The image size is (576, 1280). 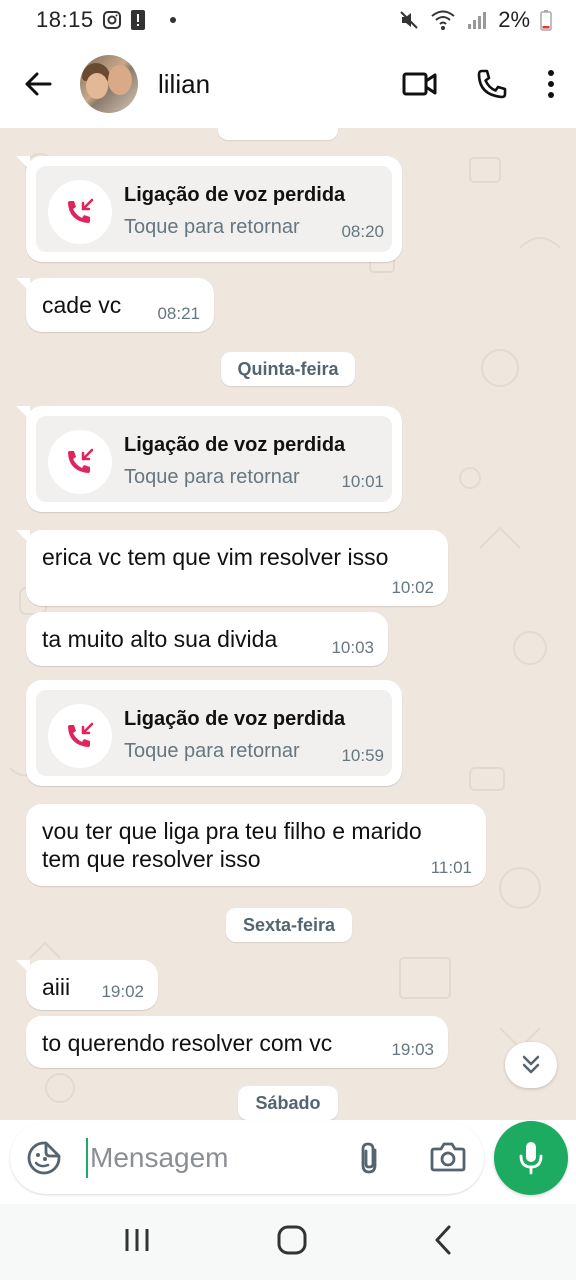 I want to click on message-time: 19:02, so click(x=122, y=991).